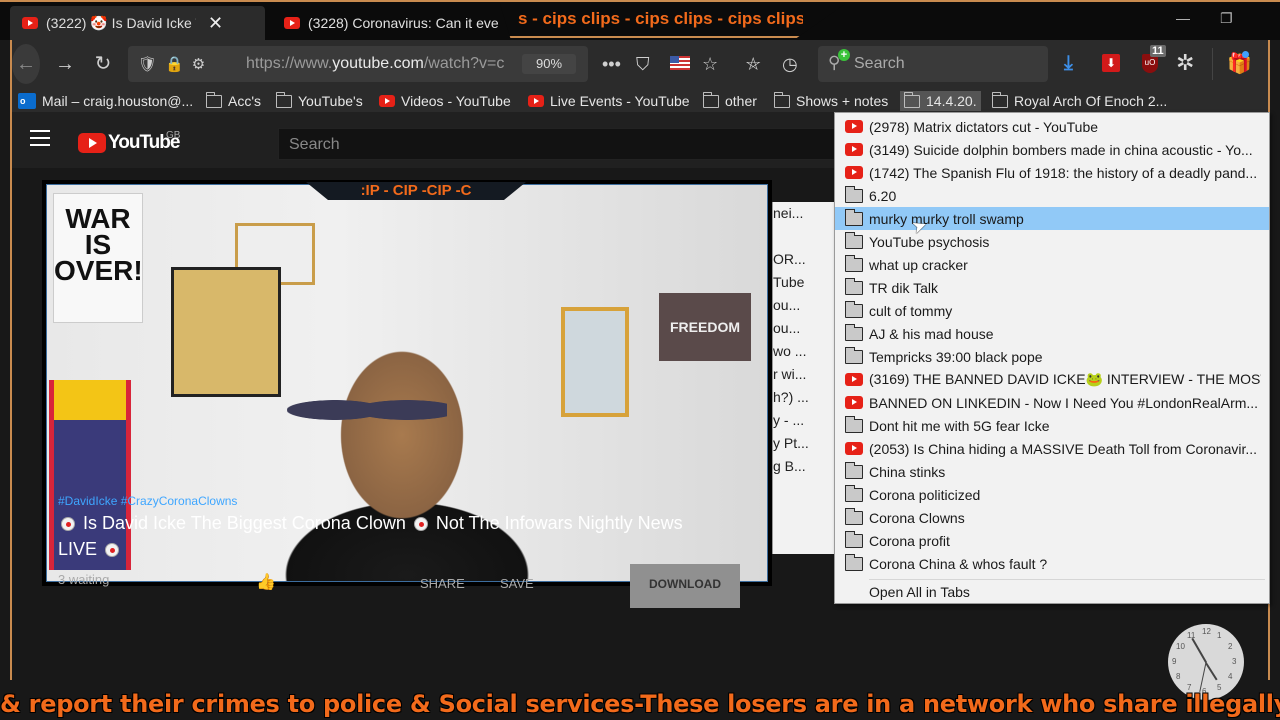 The height and width of the screenshot is (720, 1280). What do you see at coordinates (1052, 218) in the screenshot?
I see `bookmark-menu-item: murky murky troll swamp` at bounding box center [1052, 218].